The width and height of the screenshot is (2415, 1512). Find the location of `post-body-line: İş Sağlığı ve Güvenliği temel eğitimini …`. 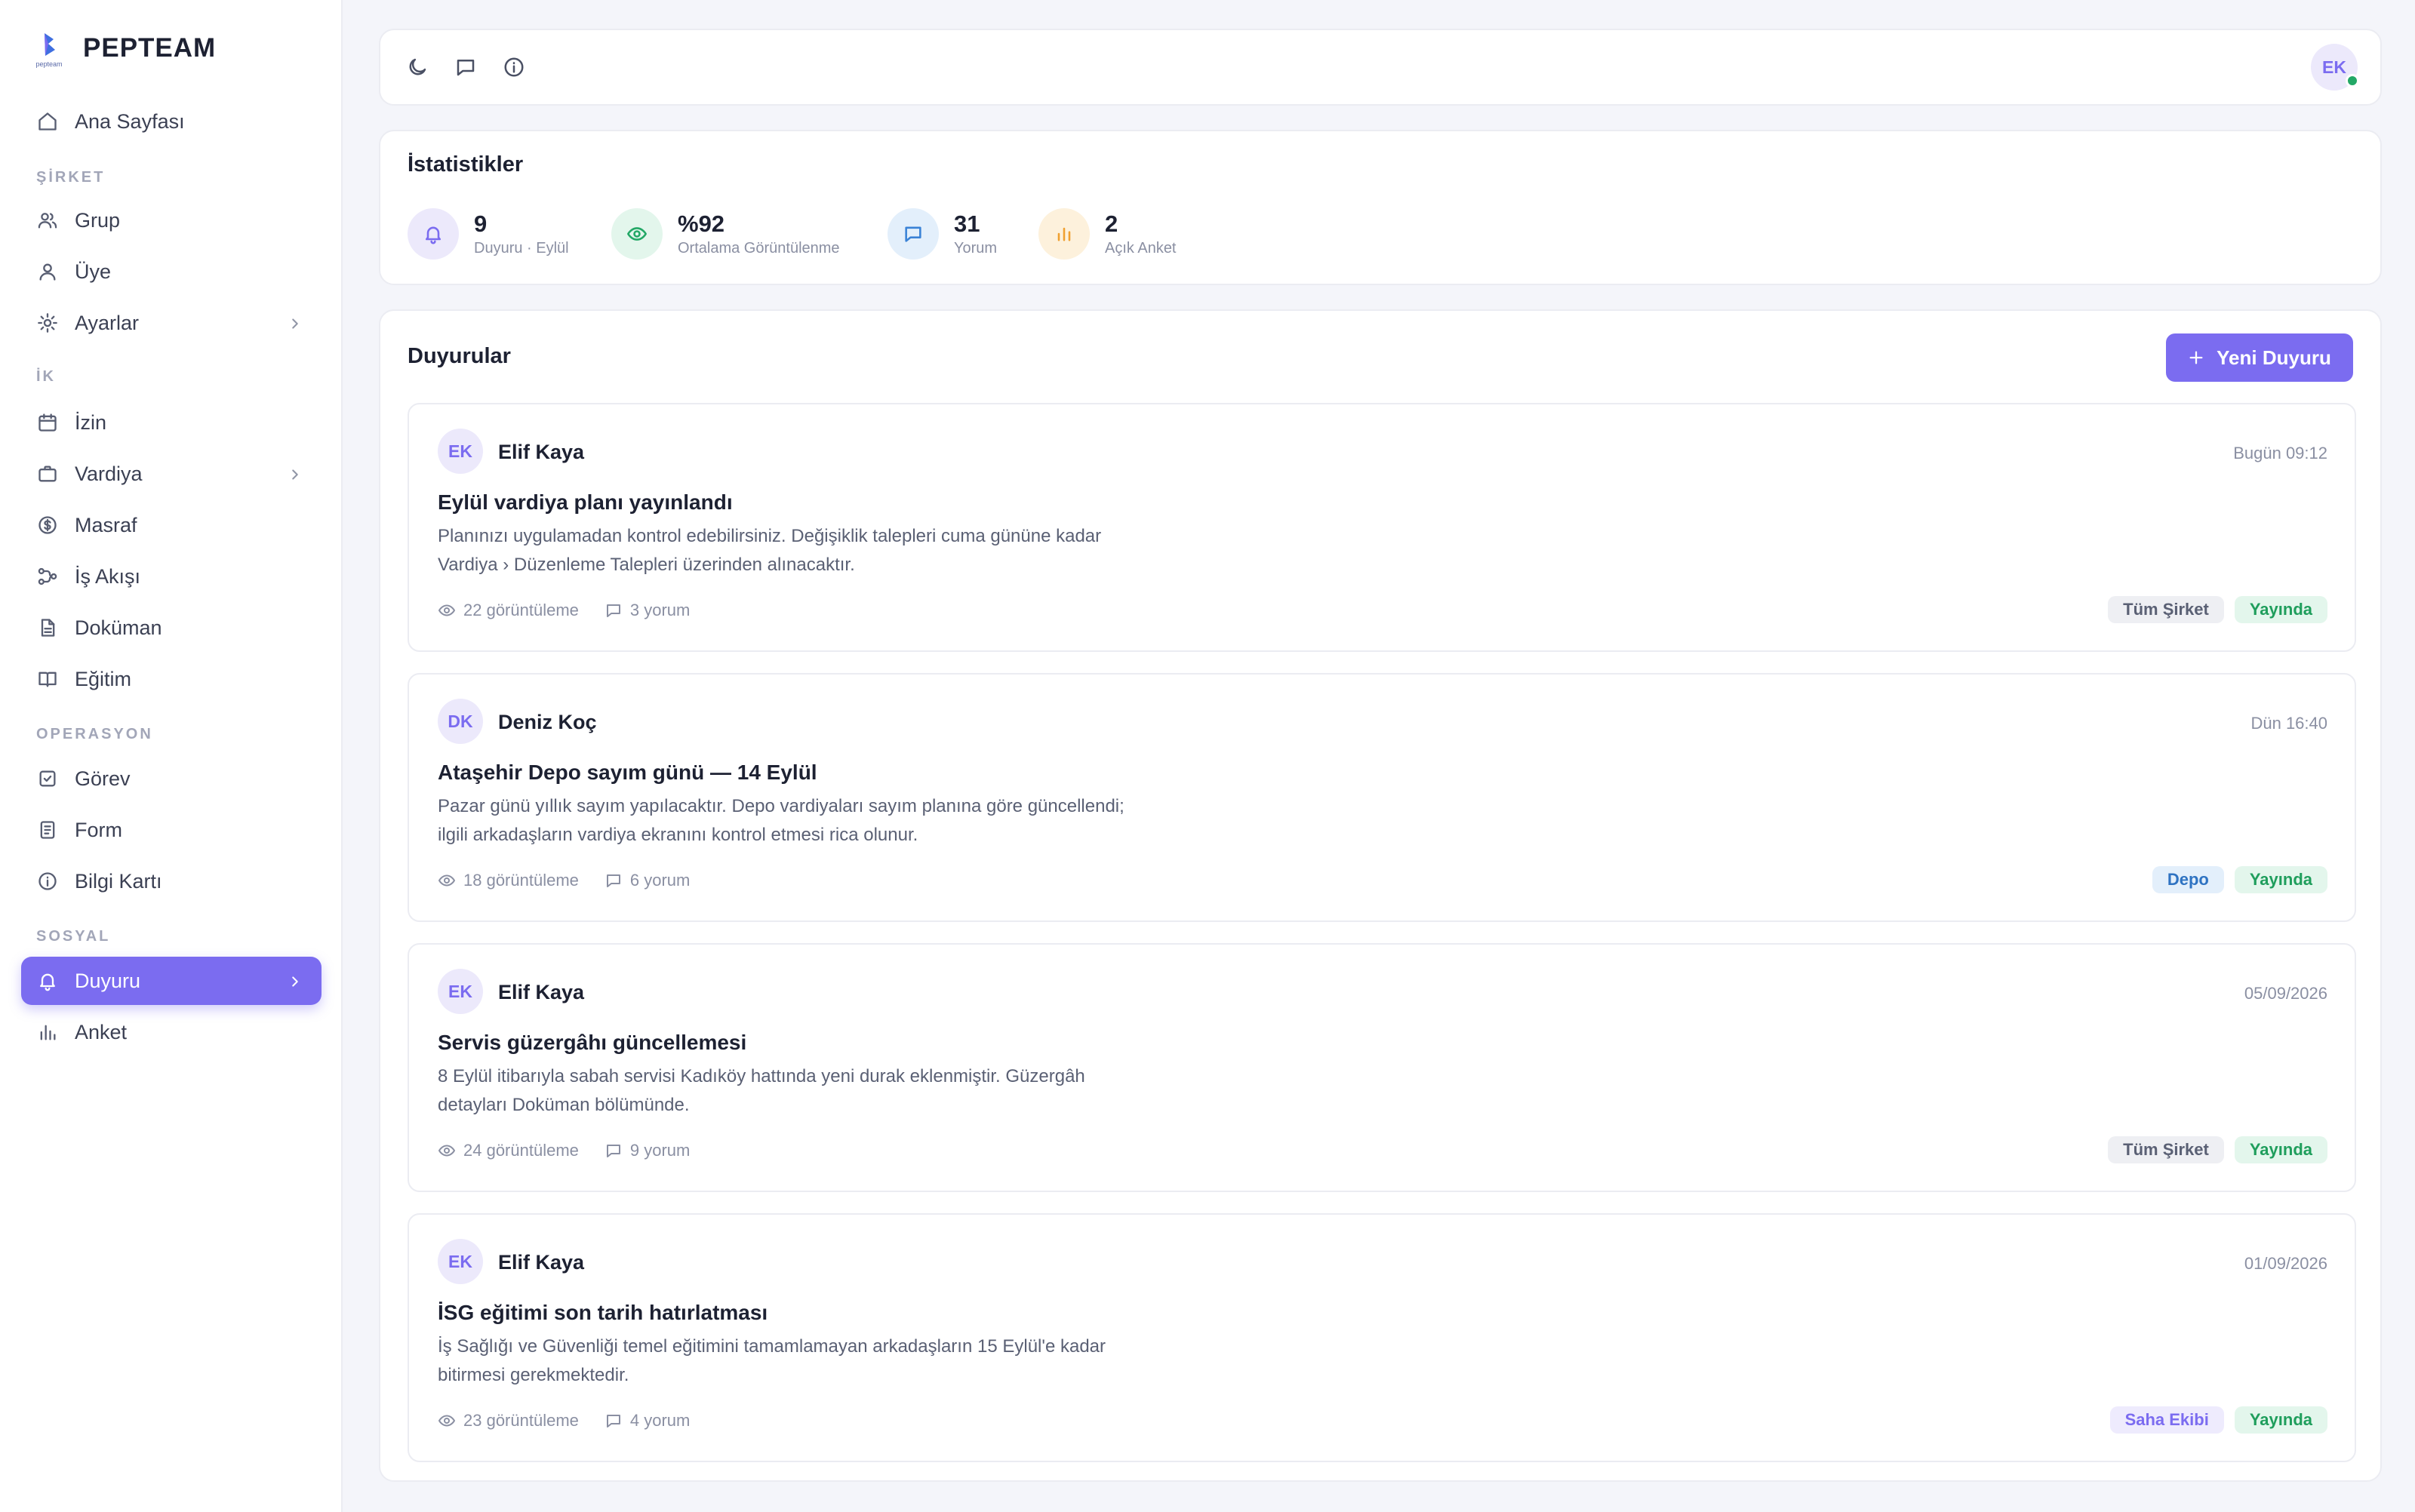

post-body-line: İş Sağlığı ve Güvenliği temel eğitimini … is located at coordinates (772, 1346).